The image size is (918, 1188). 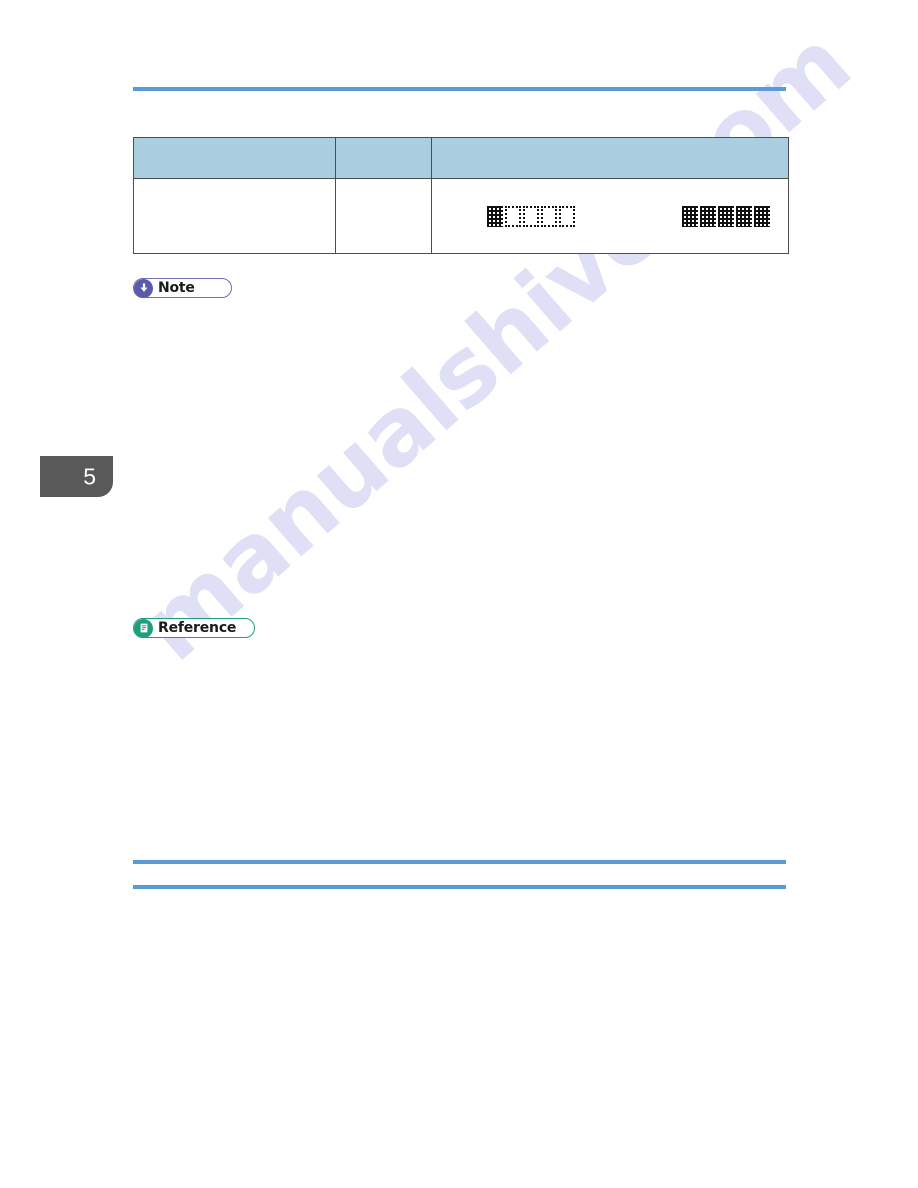 What do you see at coordinates (459, 887) in the screenshot?
I see `footer-rule-lower` at bounding box center [459, 887].